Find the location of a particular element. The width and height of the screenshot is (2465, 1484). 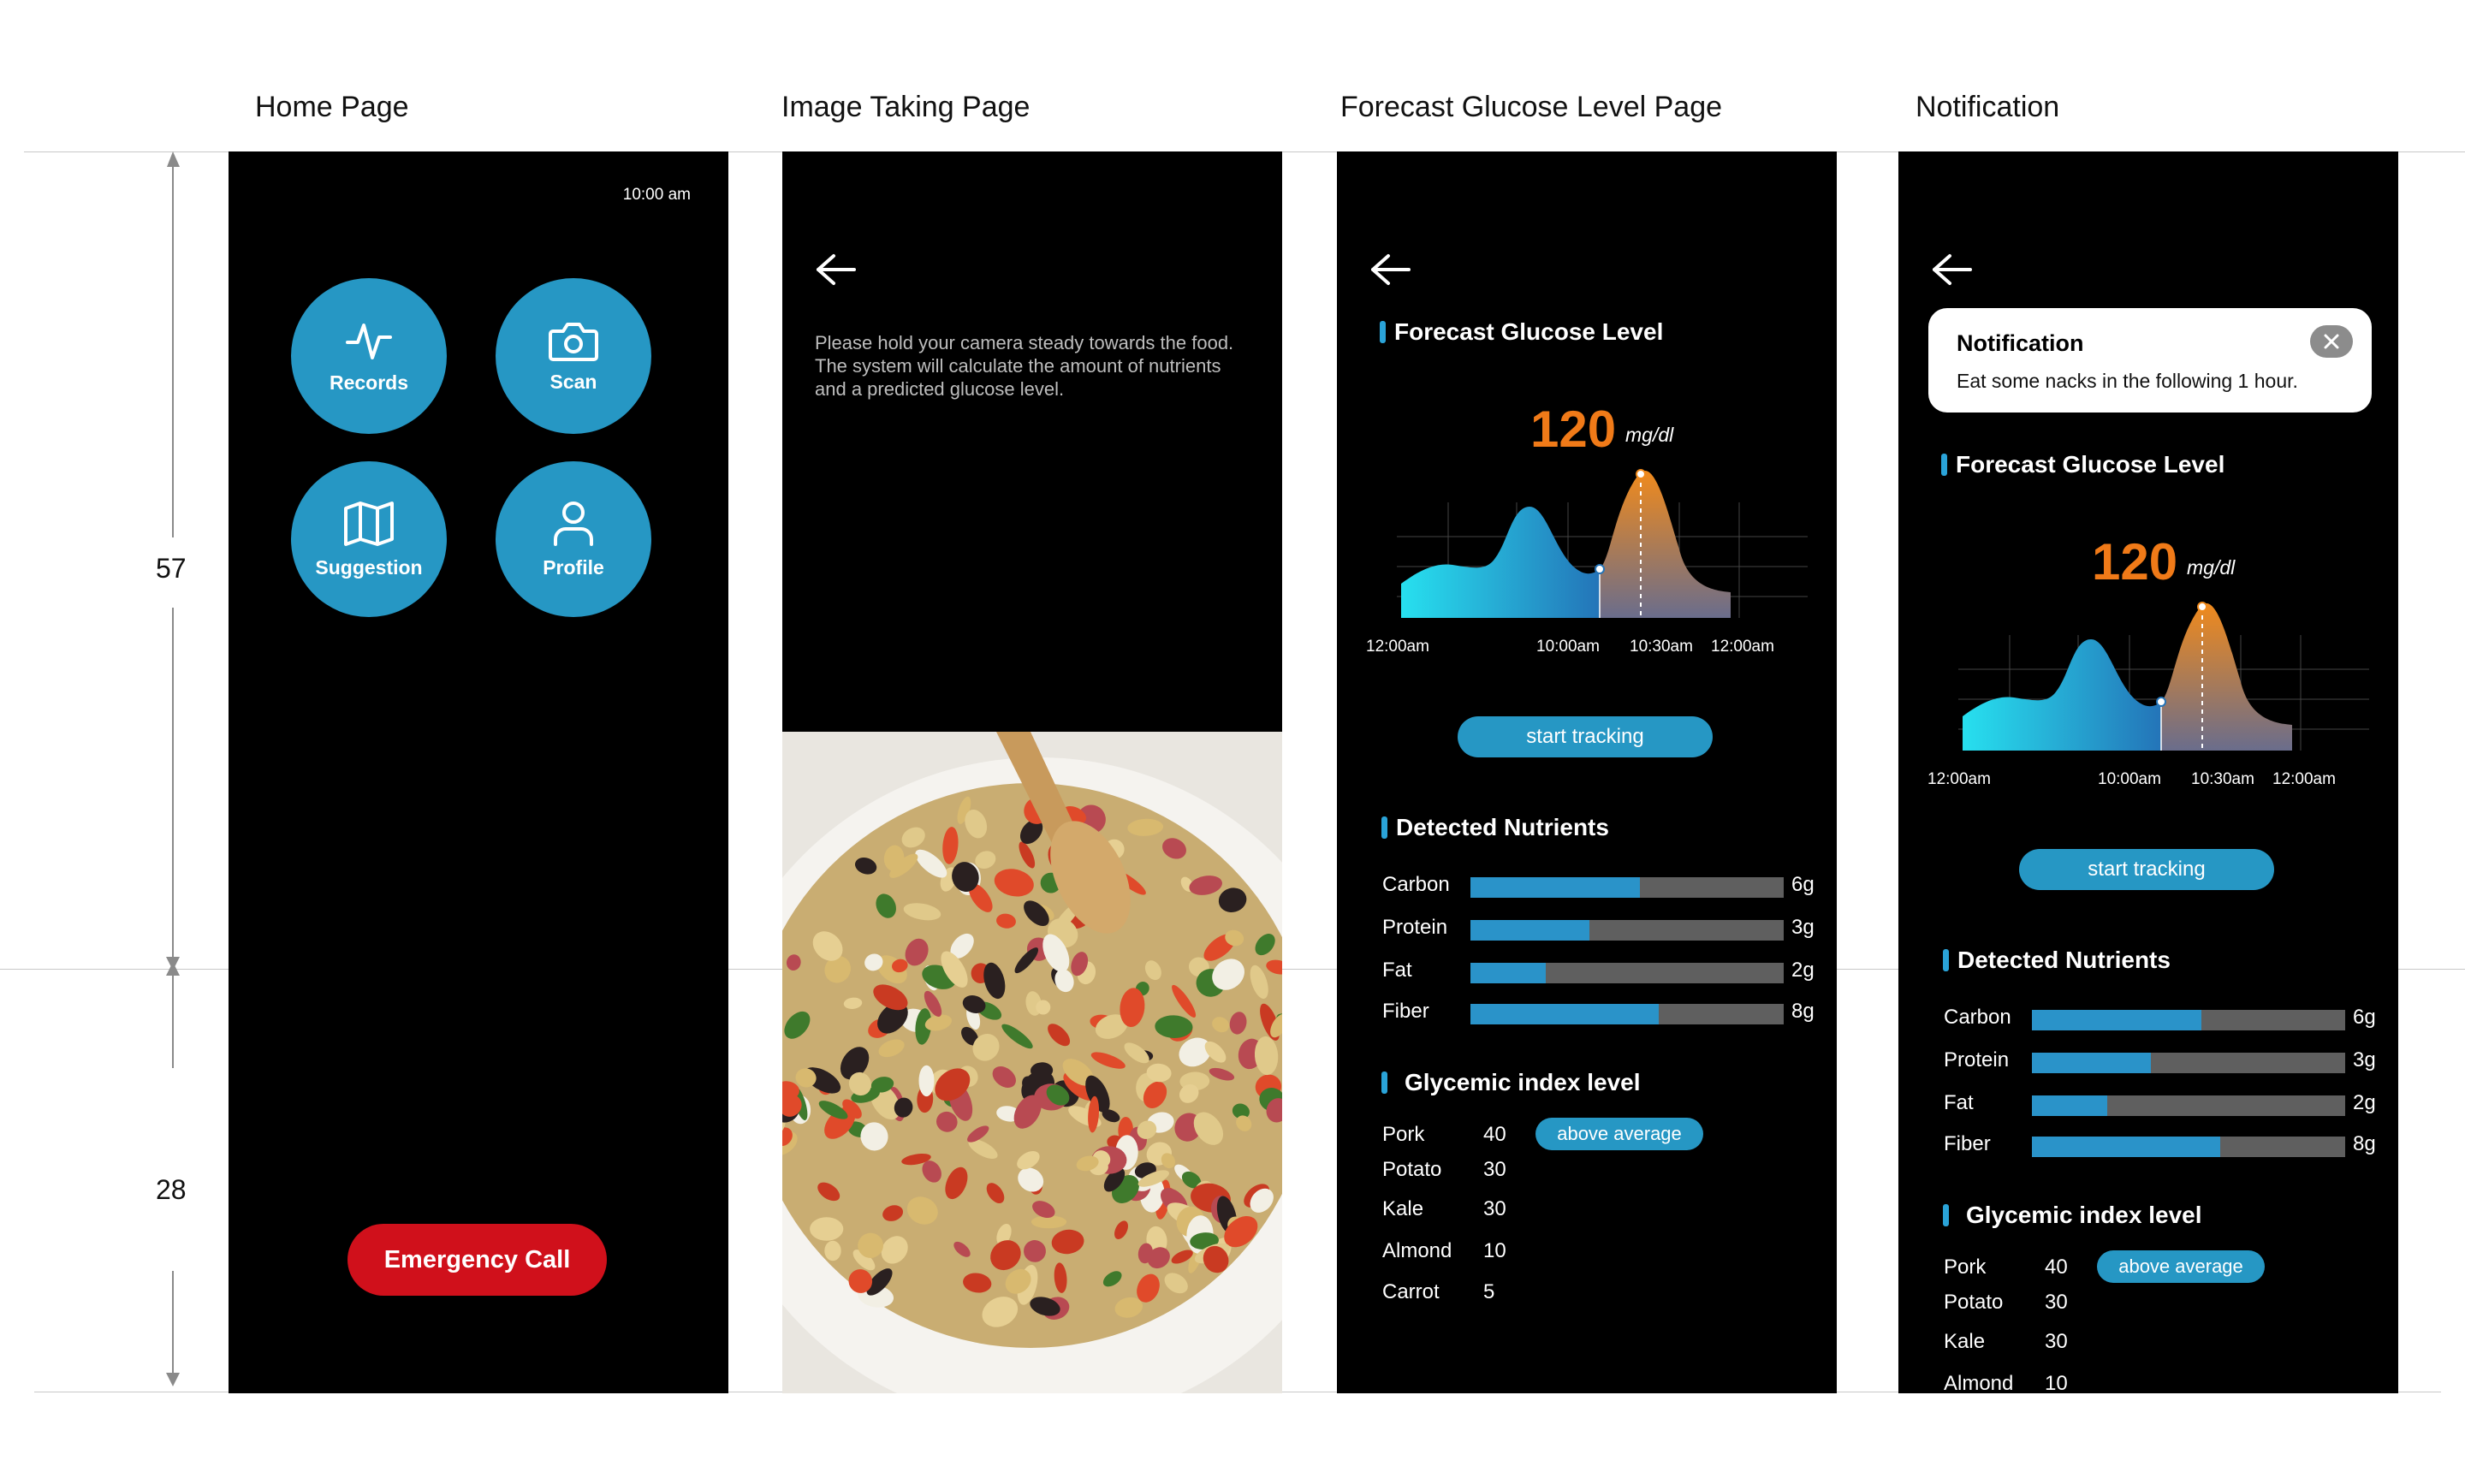

records-button: Records is located at coordinates (369, 356).